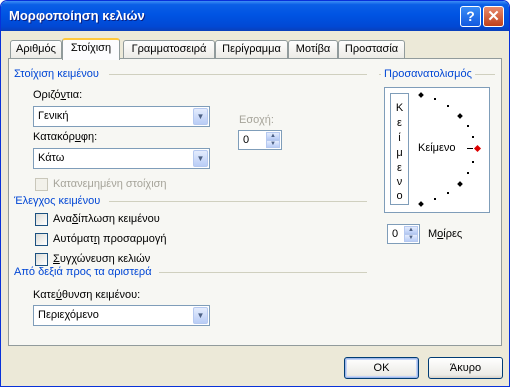 The image size is (510, 387). Describe the element at coordinates (53, 116) in the screenshot. I see `horizontal-alignment-value: Γενική` at that location.